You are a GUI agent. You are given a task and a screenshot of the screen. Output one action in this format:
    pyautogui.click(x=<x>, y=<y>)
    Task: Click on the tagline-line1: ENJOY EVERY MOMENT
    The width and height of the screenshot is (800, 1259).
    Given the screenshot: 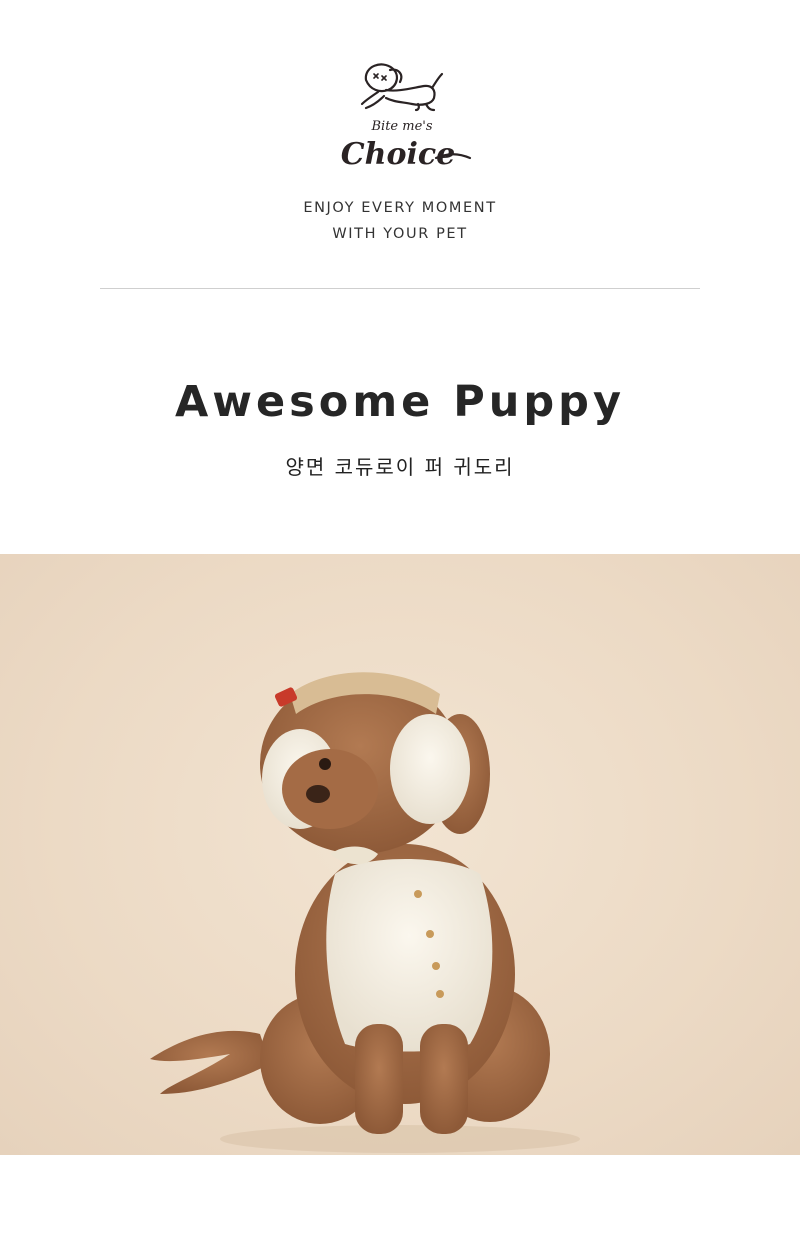 What is the action you would take?
    pyautogui.click(x=400, y=208)
    